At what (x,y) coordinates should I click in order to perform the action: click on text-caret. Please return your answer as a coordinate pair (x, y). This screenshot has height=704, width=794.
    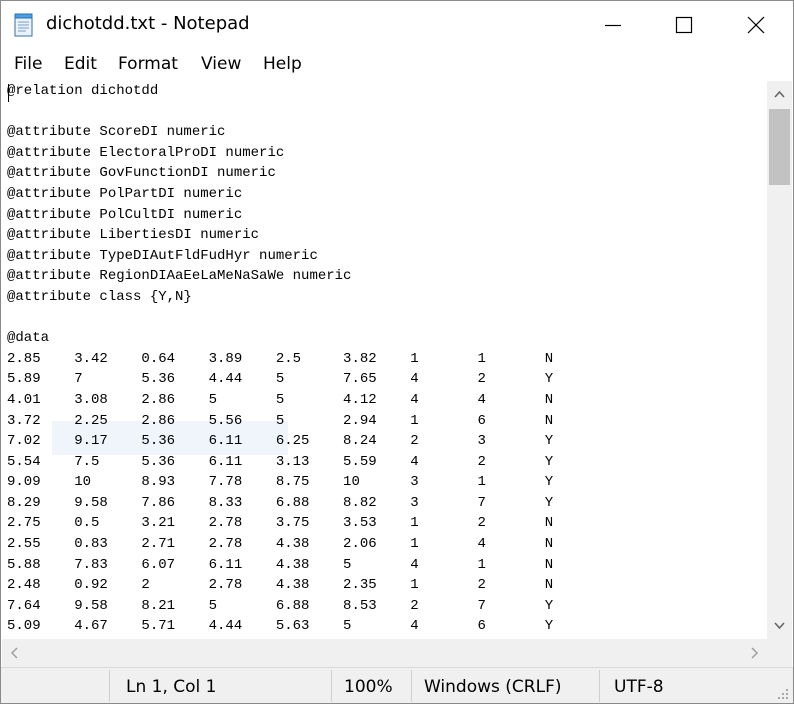
    Looking at the image, I should click on (8, 93).